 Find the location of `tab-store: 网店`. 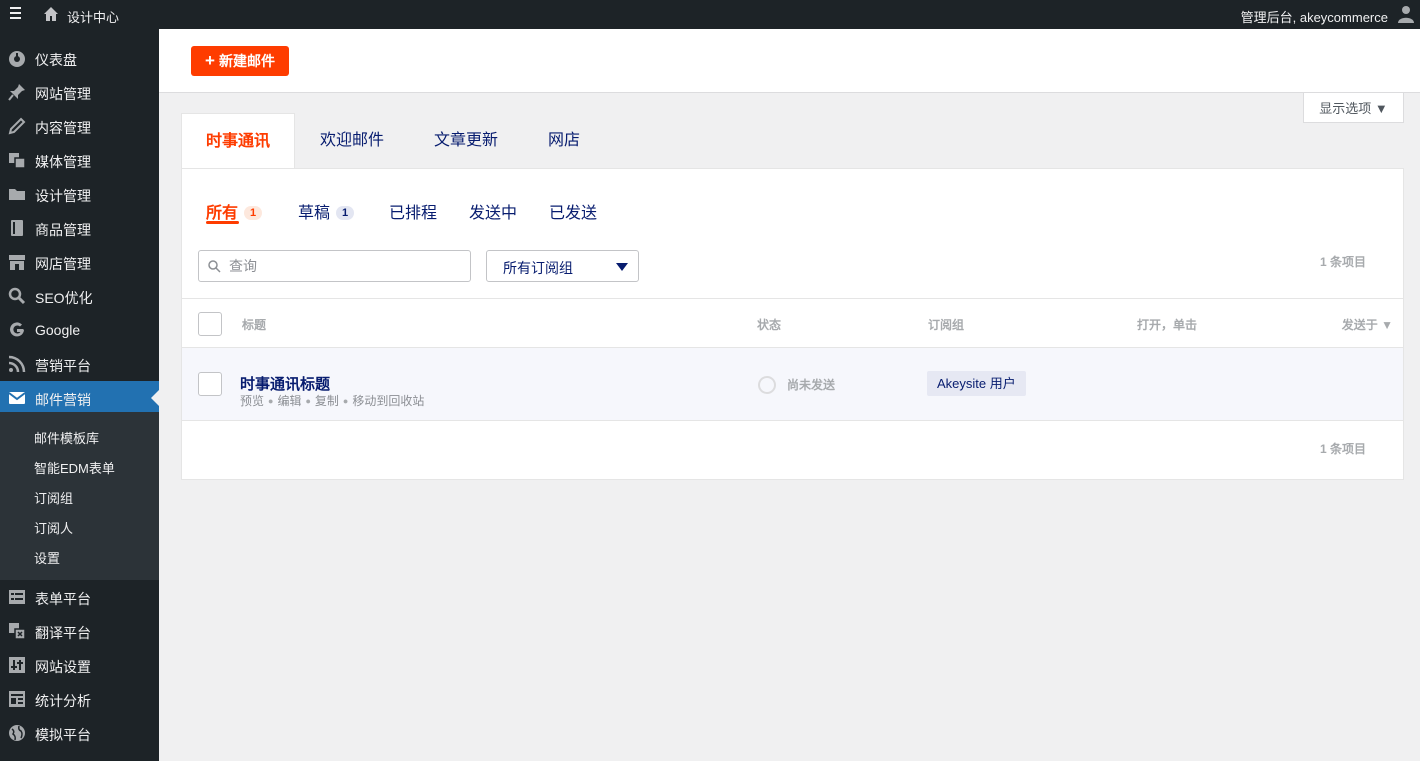

tab-store: 网店 is located at coordinates (564, 141).